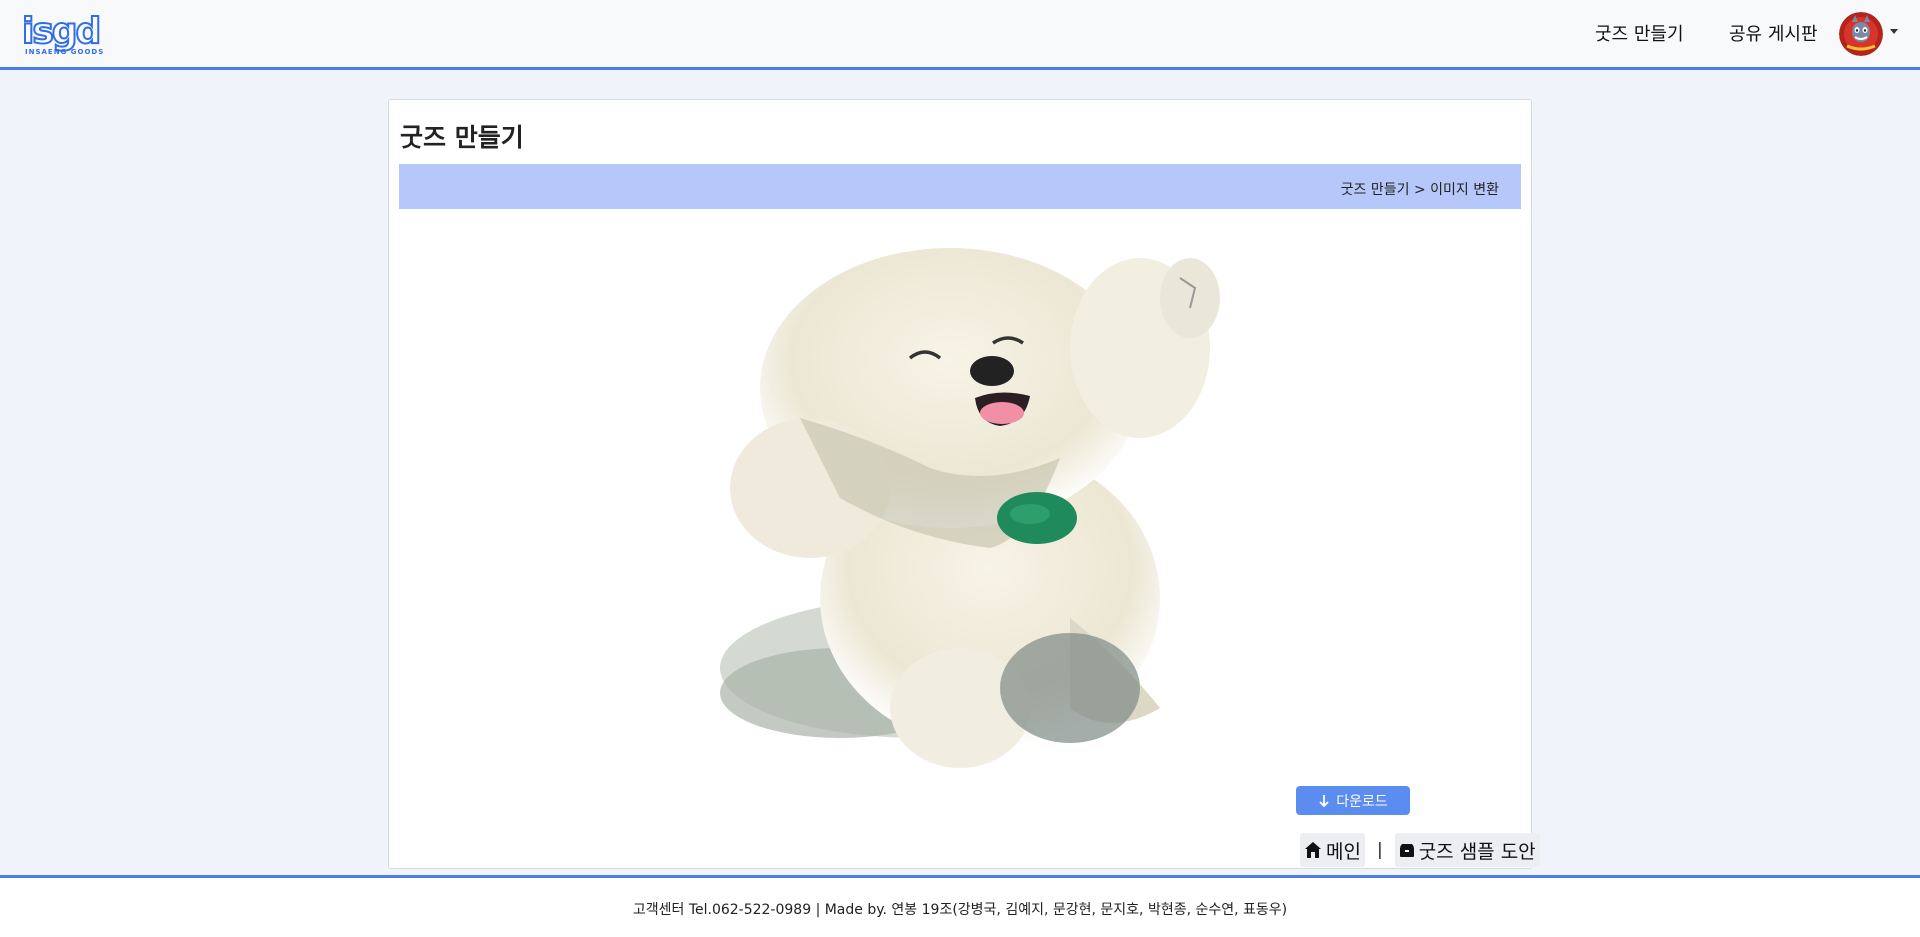  What do you see at coordinates (61, 32) in the screenshot?
I see `logo-text: isgd` at bounding box center [61, 32].